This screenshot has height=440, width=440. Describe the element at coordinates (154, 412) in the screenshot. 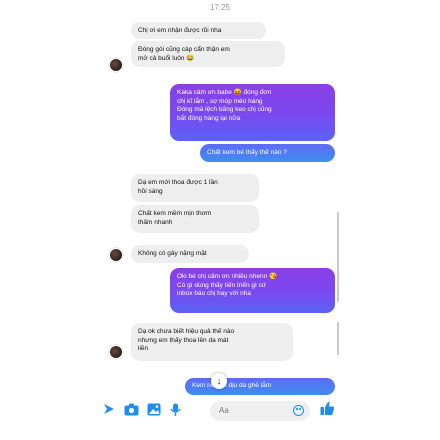

I see `photo-icon` at that location.